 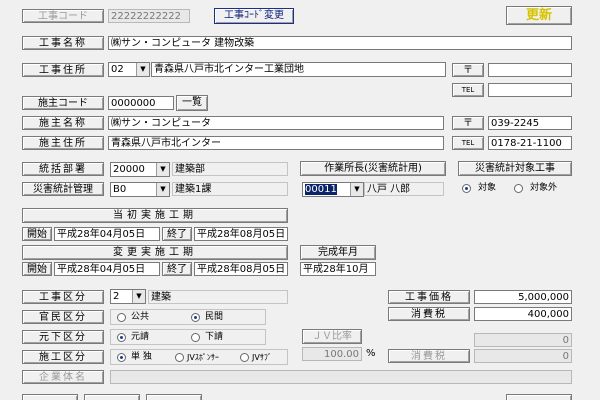 I want to click on seshu-name-field: ㈱サン・コンピュータ, so click(x=276, y=123).